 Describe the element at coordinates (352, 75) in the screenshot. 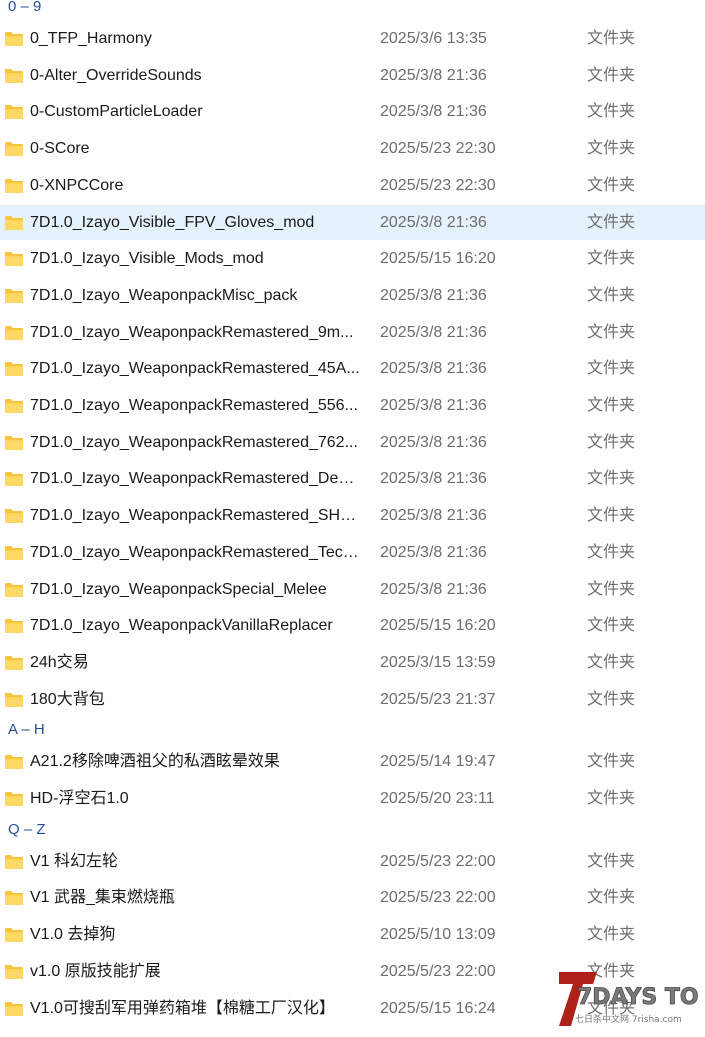

I see `file-row: 0-Alter_OverrideSounds 2025/3/8 21:36 文件夹` at that location.